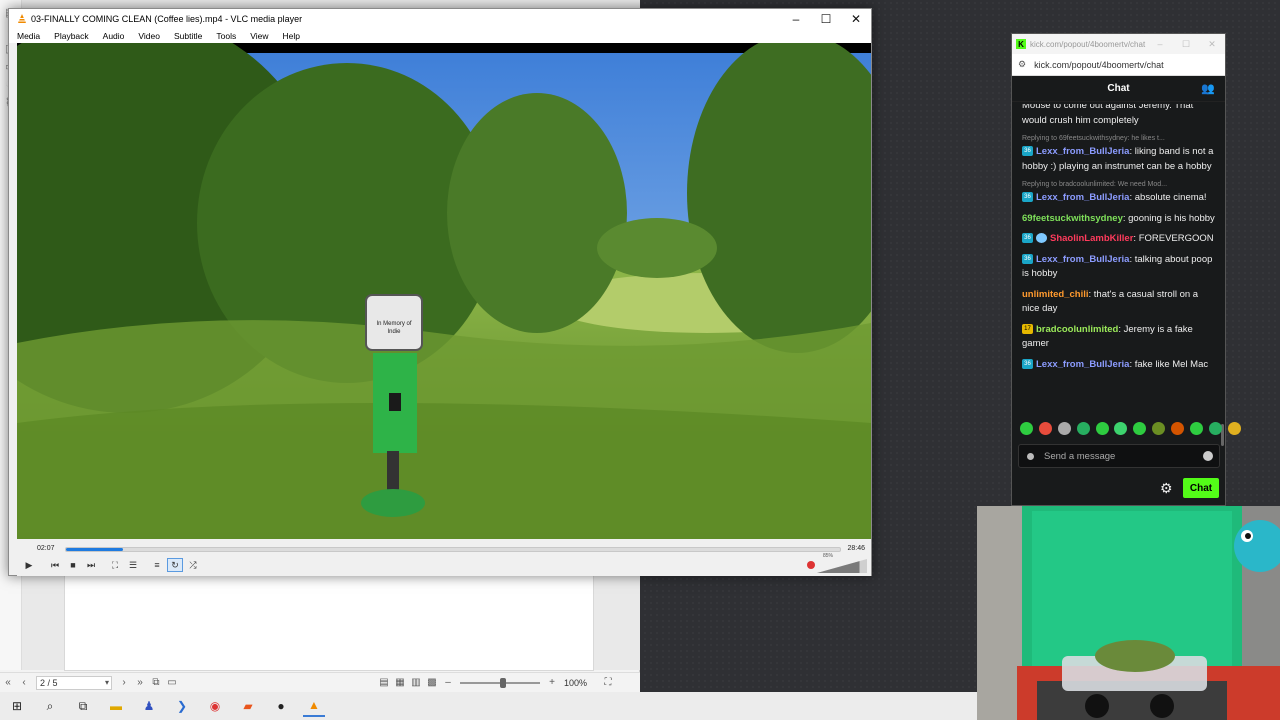 Image resolution: width=1280 pixels, height=720 pixels. I want to click on send-chat-button: Chat, so click(1201, 488).